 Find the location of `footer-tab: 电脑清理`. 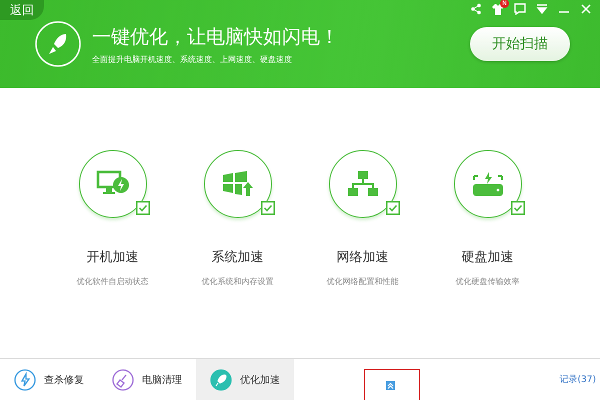

footer-tab: 电脑清理 is located at coordinates (147, 379).